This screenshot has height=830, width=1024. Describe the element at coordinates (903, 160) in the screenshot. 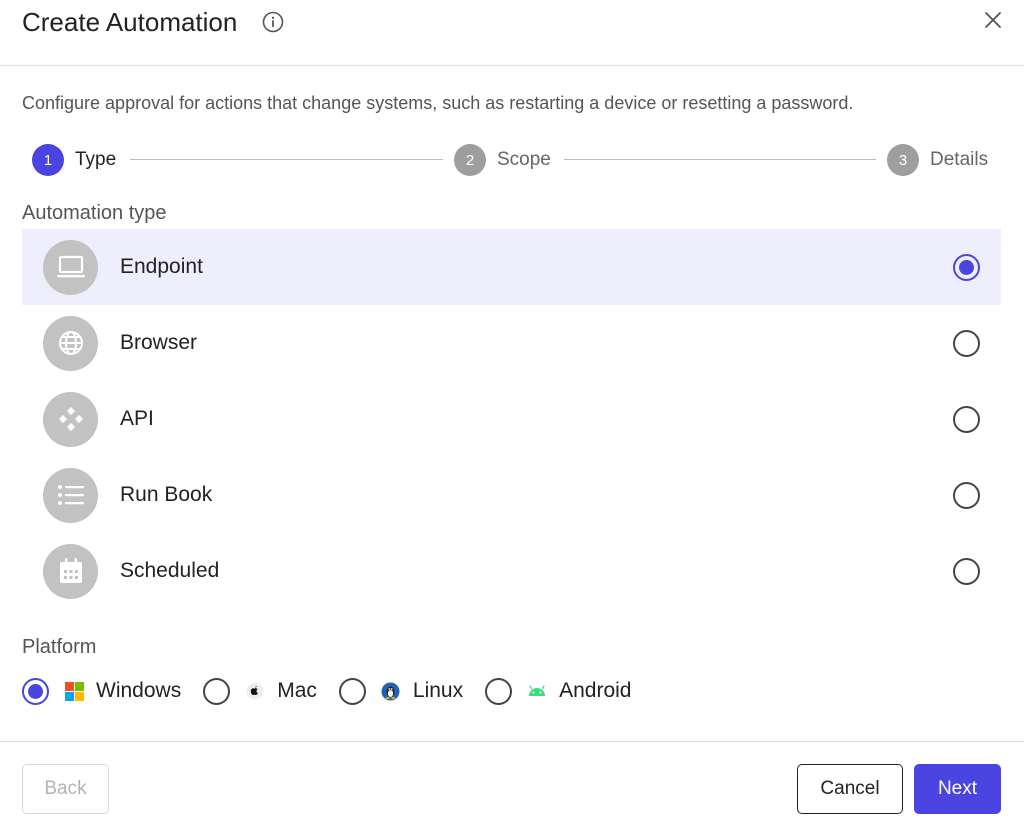

I see `step-number: 3` at that location.